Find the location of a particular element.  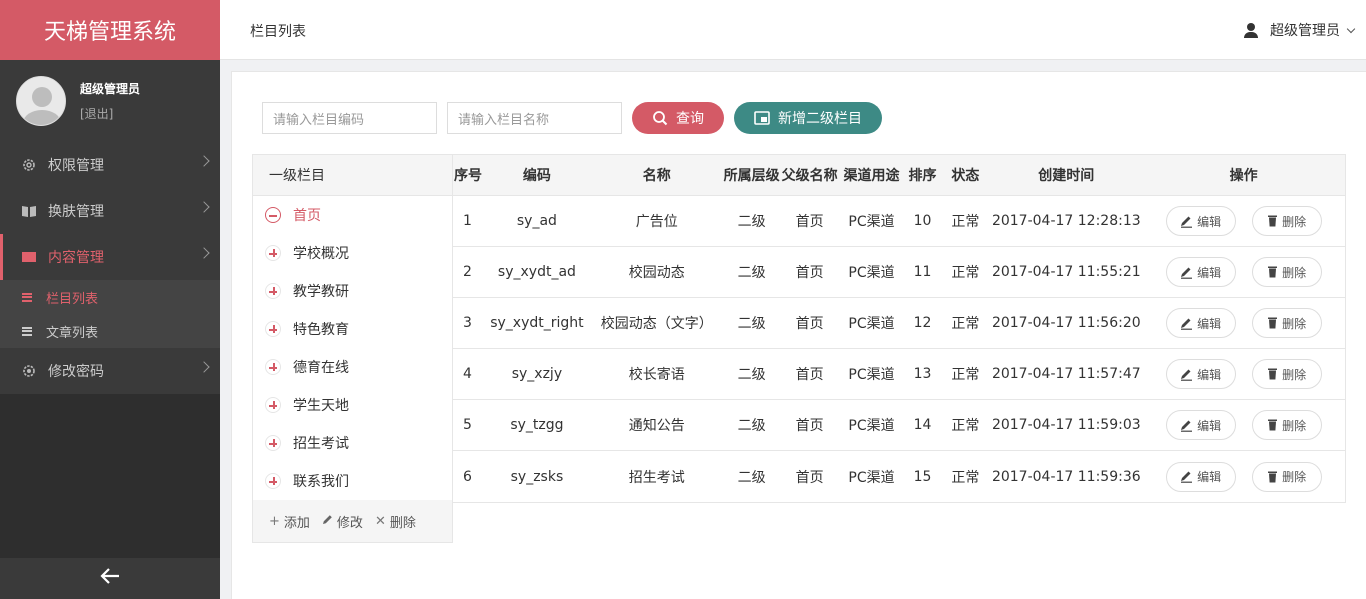

tree-node: 联系我们 is located at coordinates (352, 481).